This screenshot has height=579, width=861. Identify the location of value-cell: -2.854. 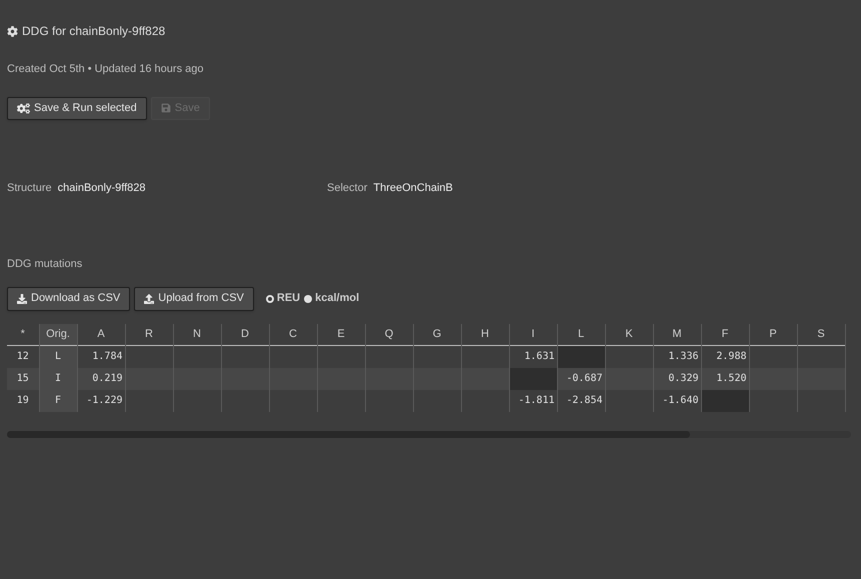
(581, 401).